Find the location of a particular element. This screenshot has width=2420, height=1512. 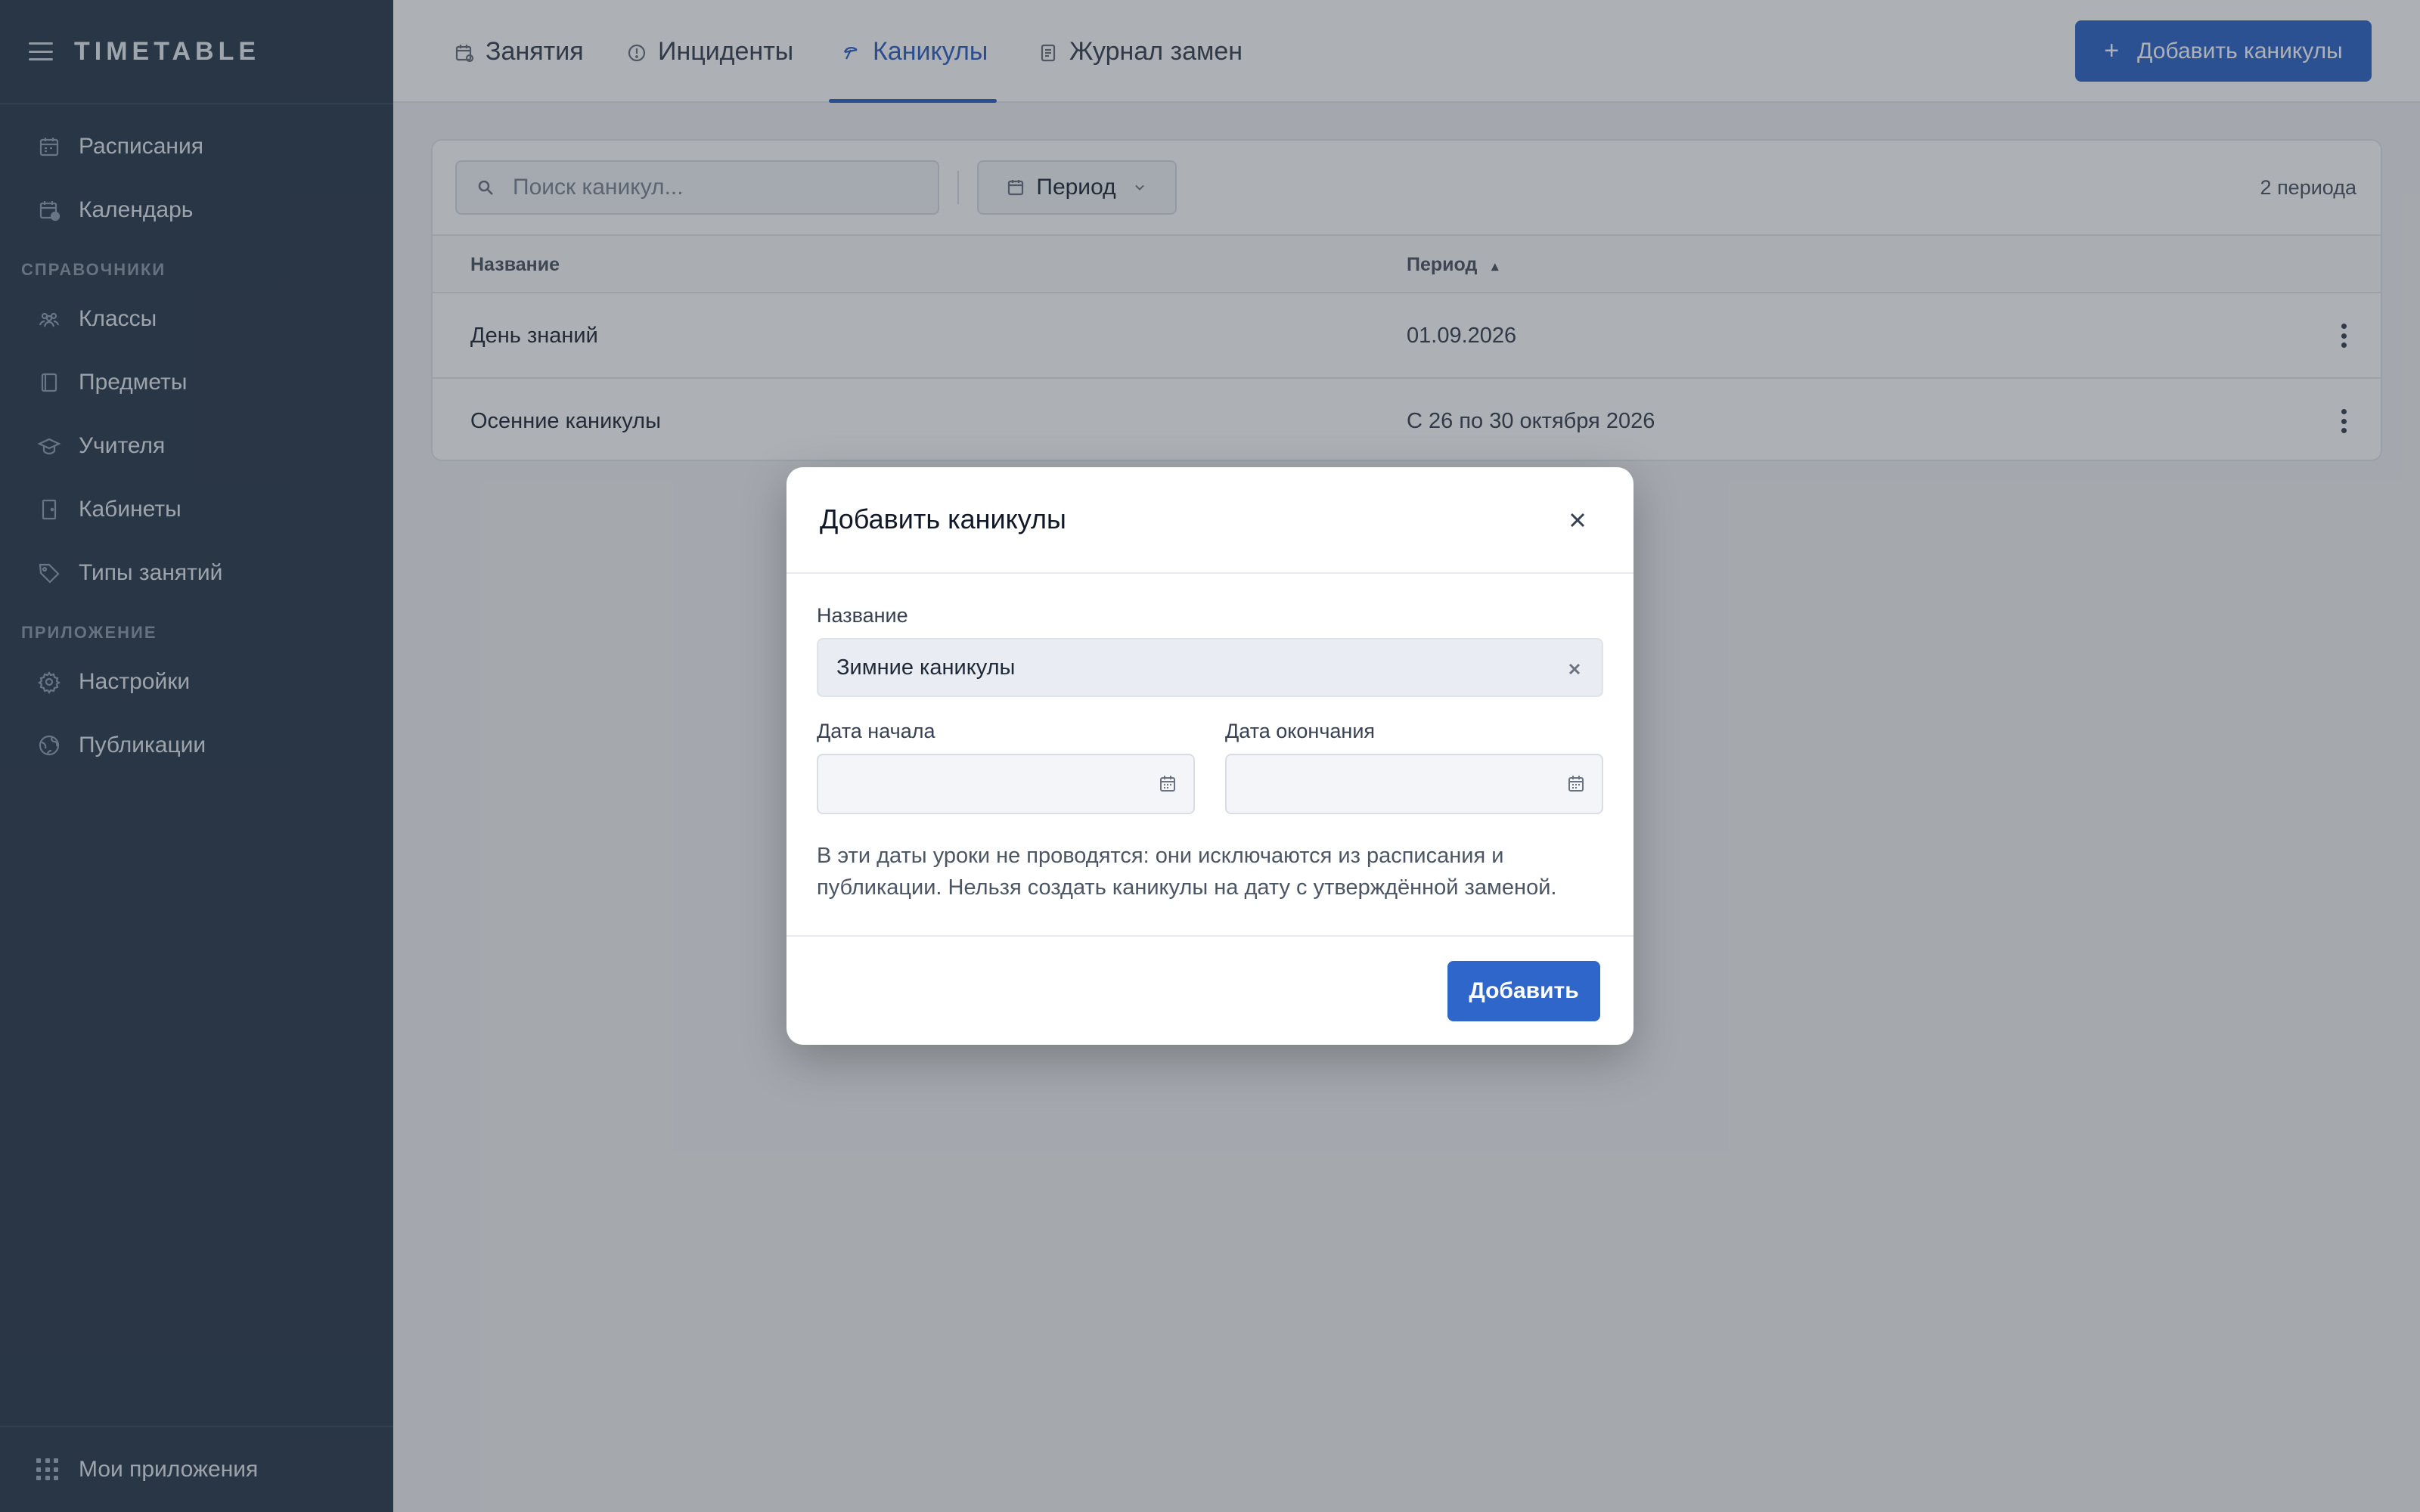

name-field-label: Название is located at coordinates (862, 615).